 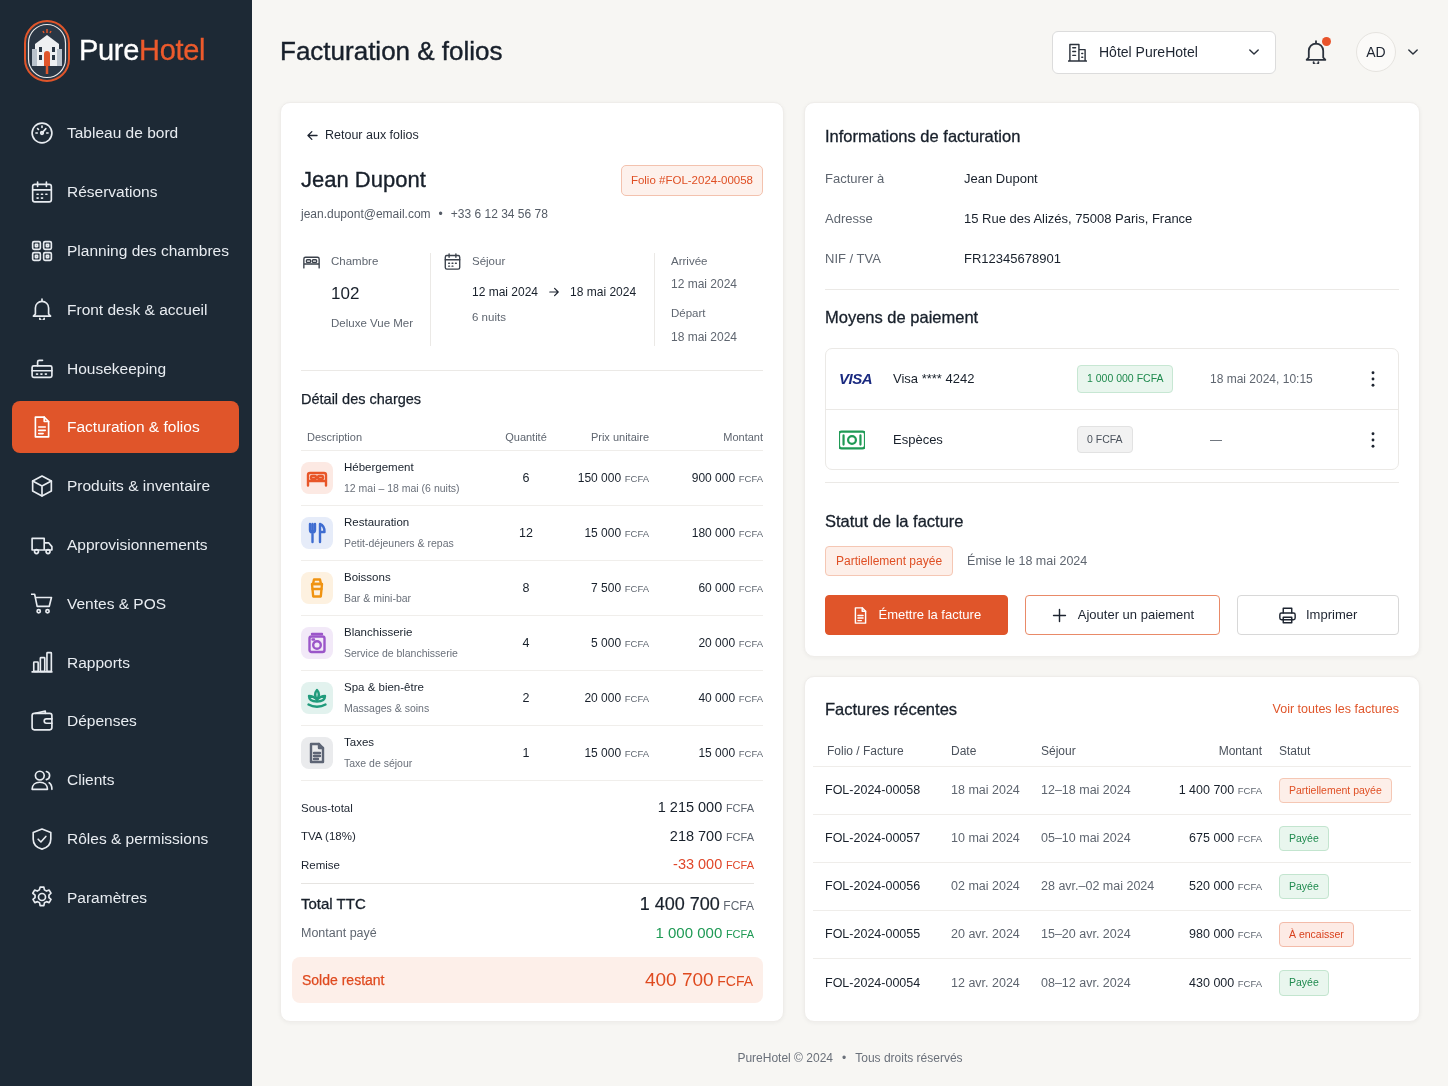 What do you see at coordinates (923, 136) in the screenshot?
I see `section-title: Informations de facturation` at bounding box center [923, 136].